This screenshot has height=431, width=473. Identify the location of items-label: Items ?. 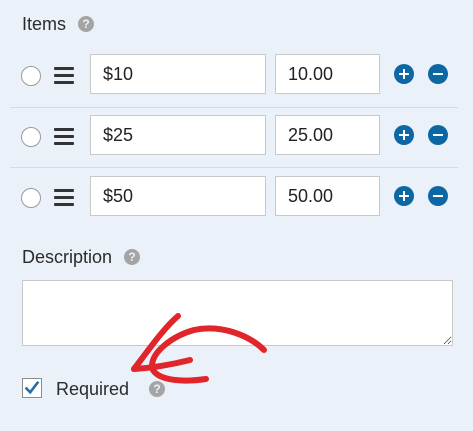
(58, 24).